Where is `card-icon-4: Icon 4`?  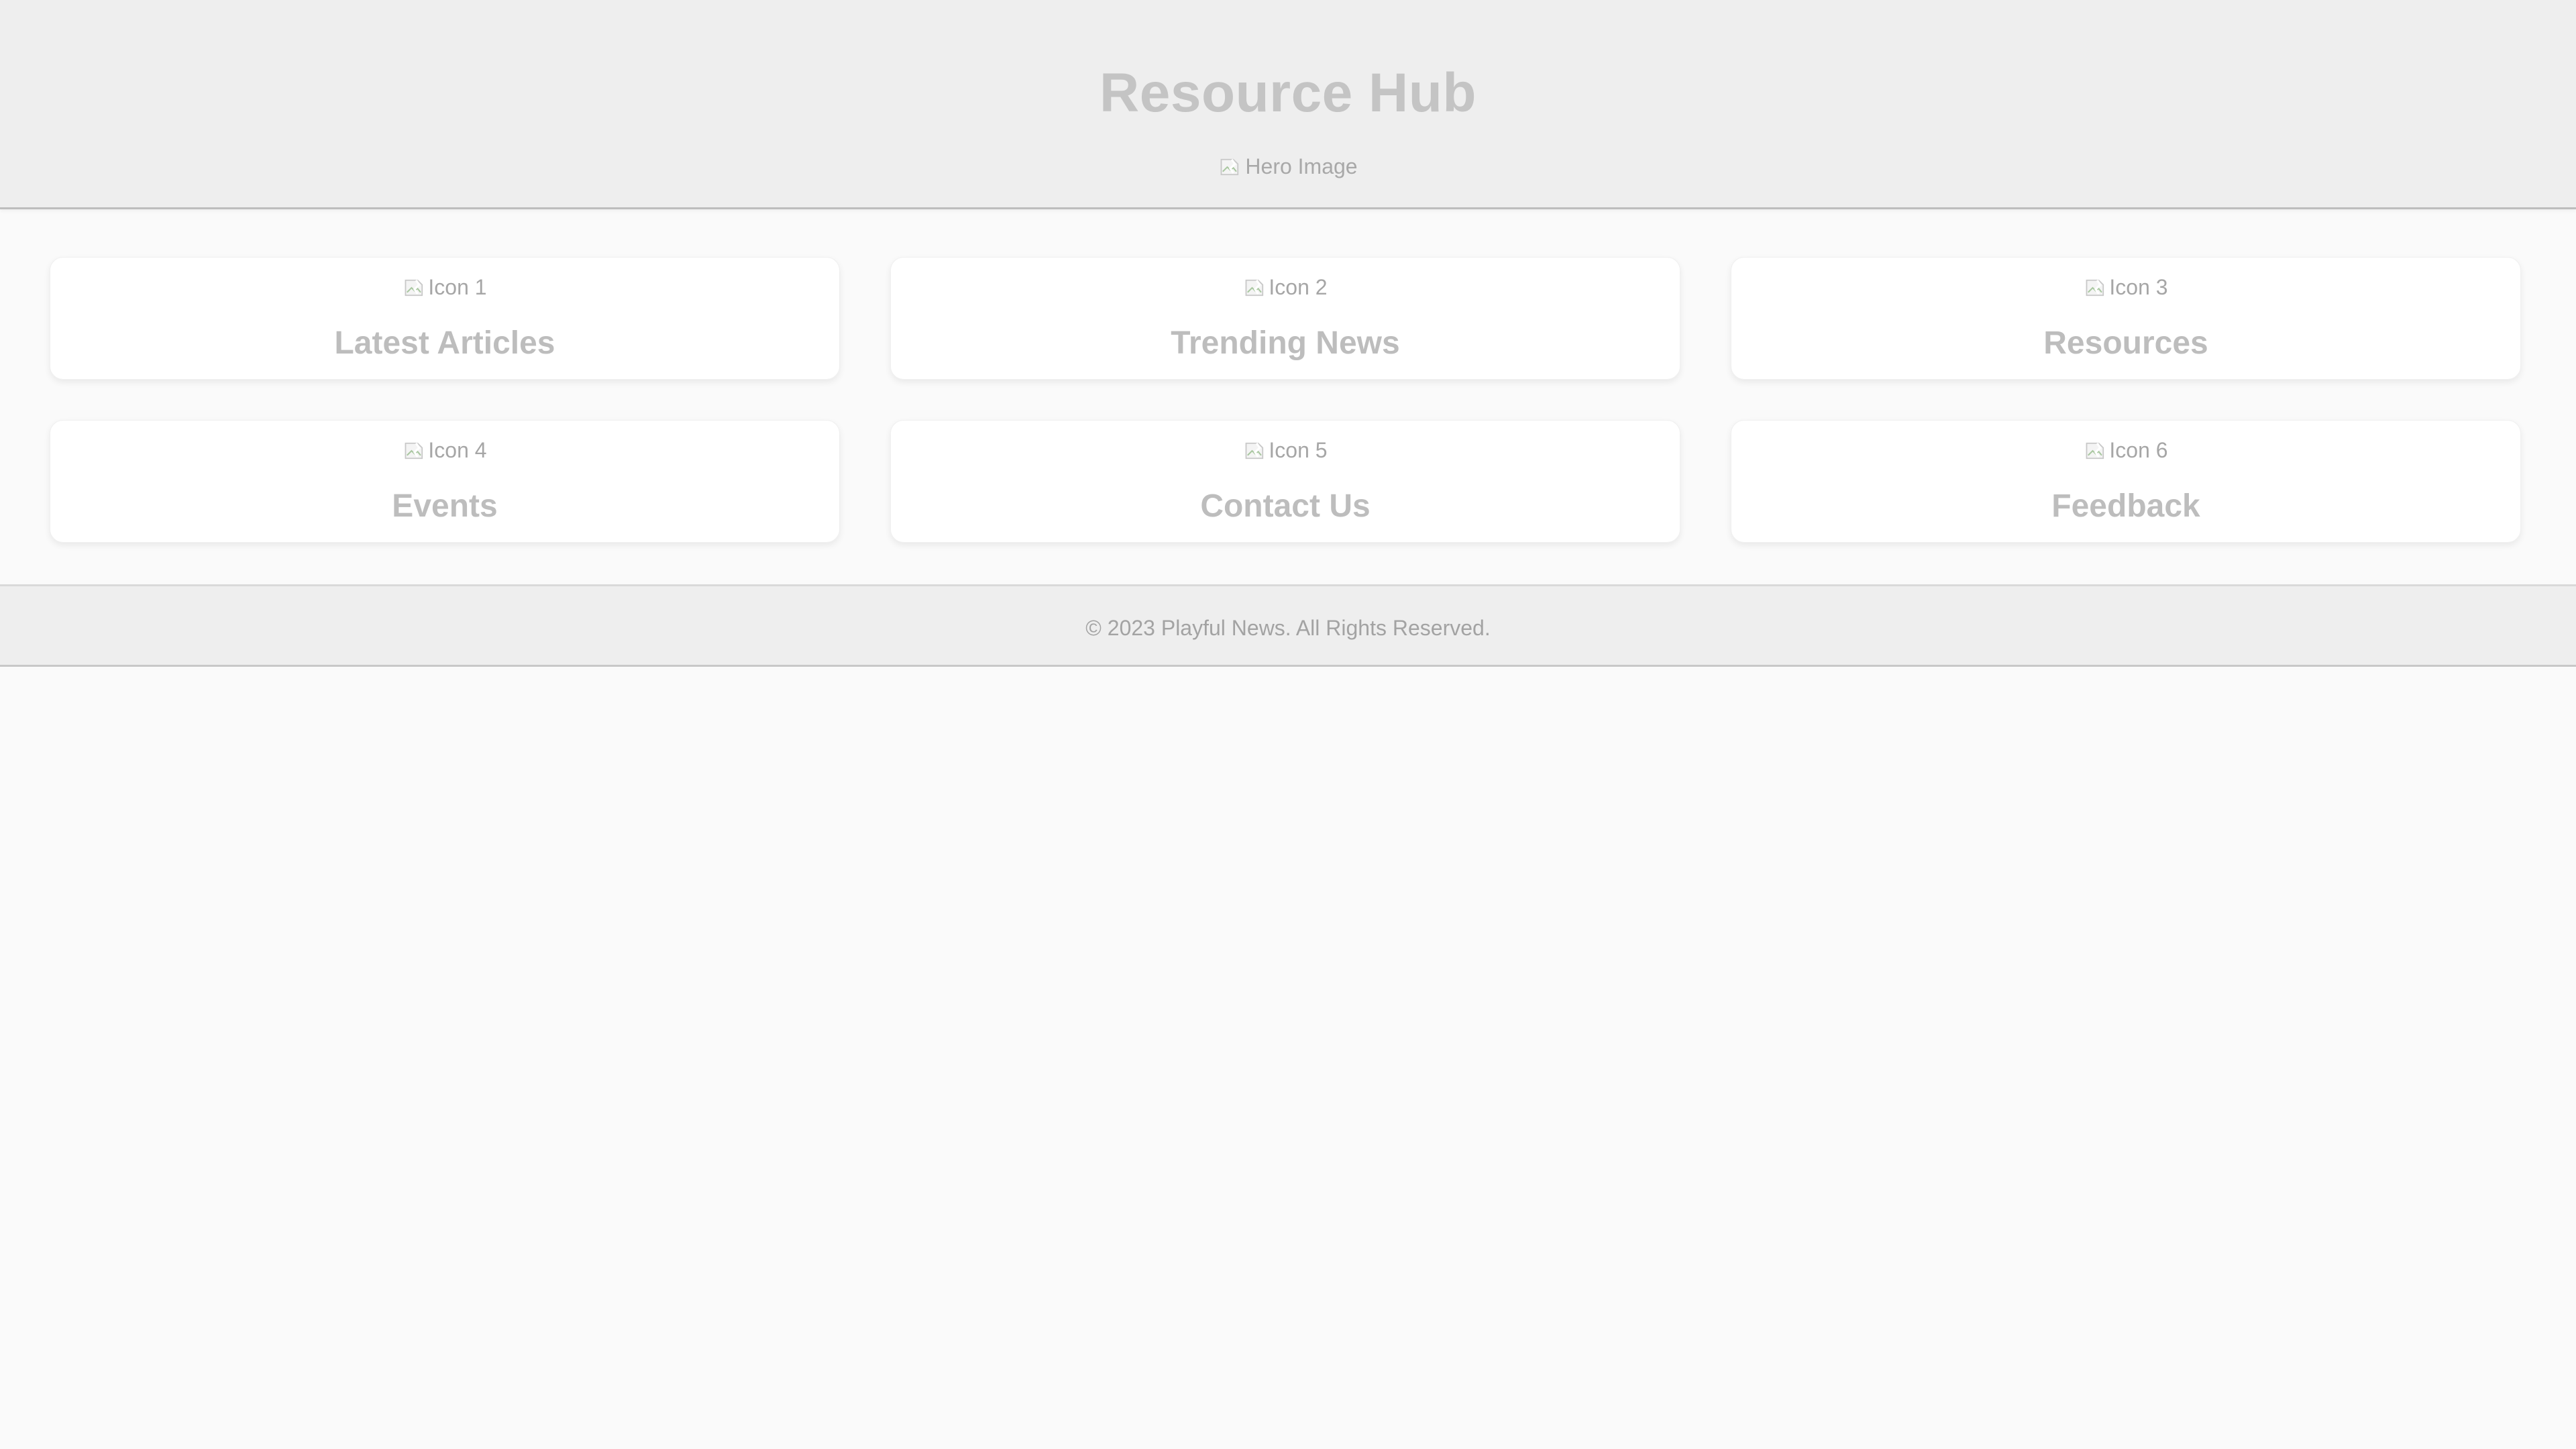
card-icon-4: Icon 4 is located at coordinates (444, 450).